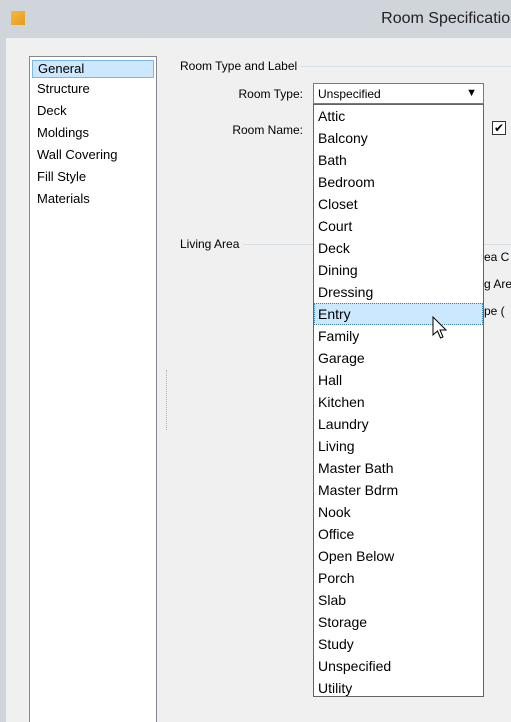 This screenshot has height=722, width=511. What do you see at coordinates (212, 244) in the screenshot?
I see `group-label-living-area: Living Area` at bounding box center [212, 244].